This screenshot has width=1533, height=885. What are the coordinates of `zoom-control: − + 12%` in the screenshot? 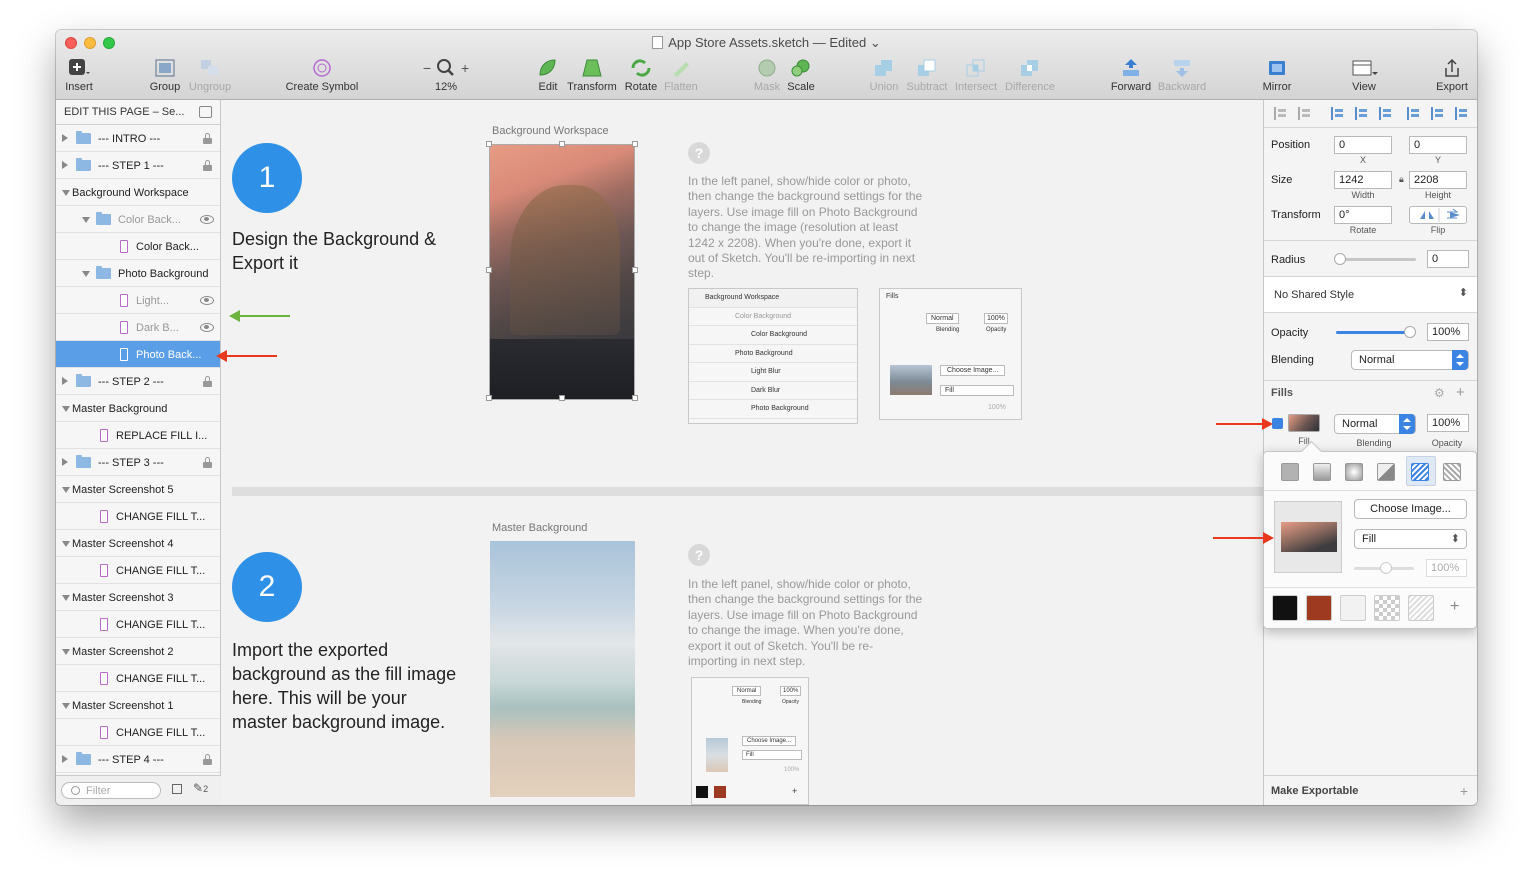 It's located at (446, 75).